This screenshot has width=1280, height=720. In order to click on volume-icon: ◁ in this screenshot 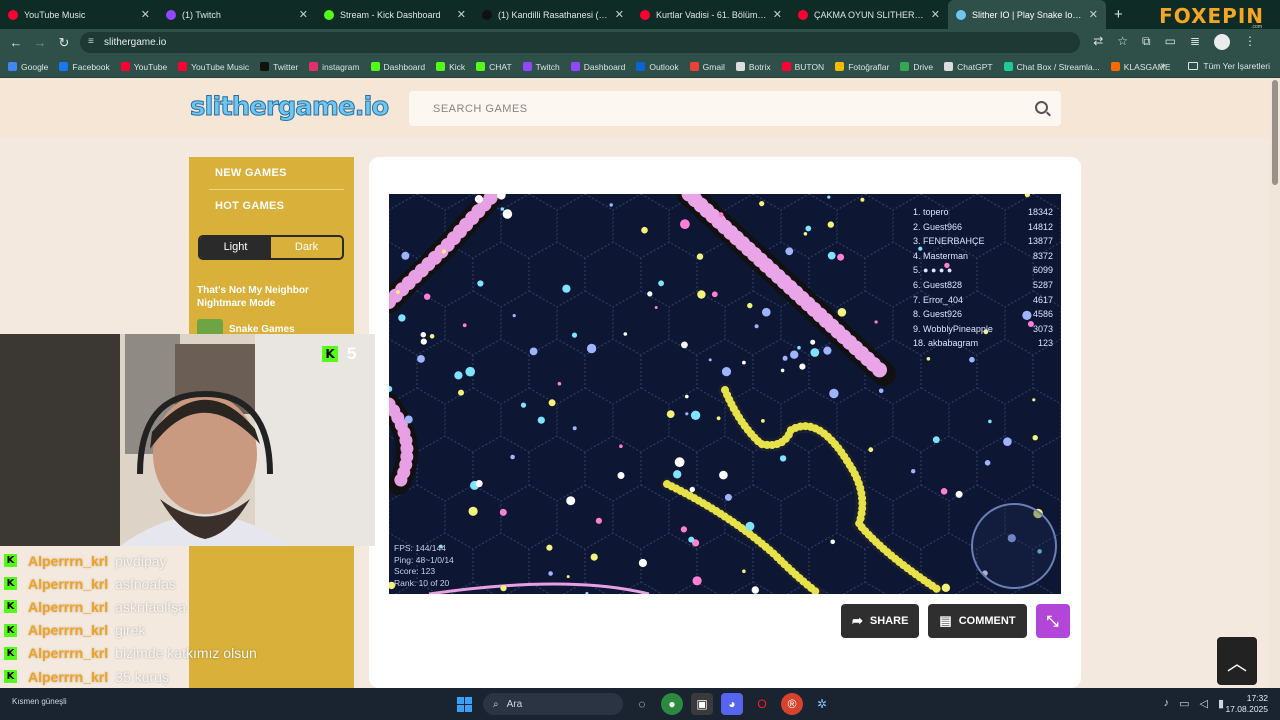, I will do `click(1203, 703)`.